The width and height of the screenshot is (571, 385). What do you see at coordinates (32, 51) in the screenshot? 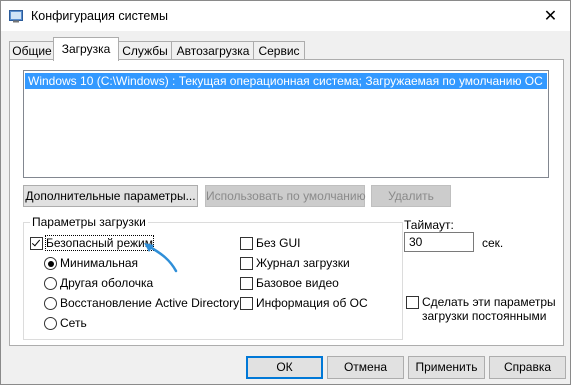
I see `tab-general: Общие` at bounding box center [32, 51].